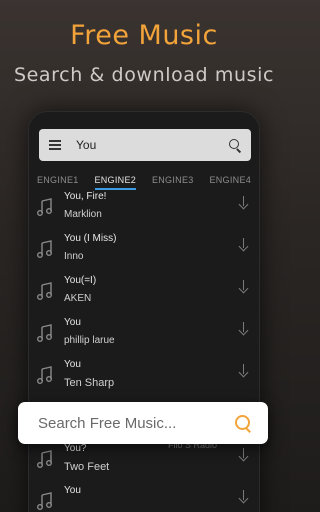 This screenshot has height=512, width=320. I want to click on hamburger-menu-icon, so click(55, 145).